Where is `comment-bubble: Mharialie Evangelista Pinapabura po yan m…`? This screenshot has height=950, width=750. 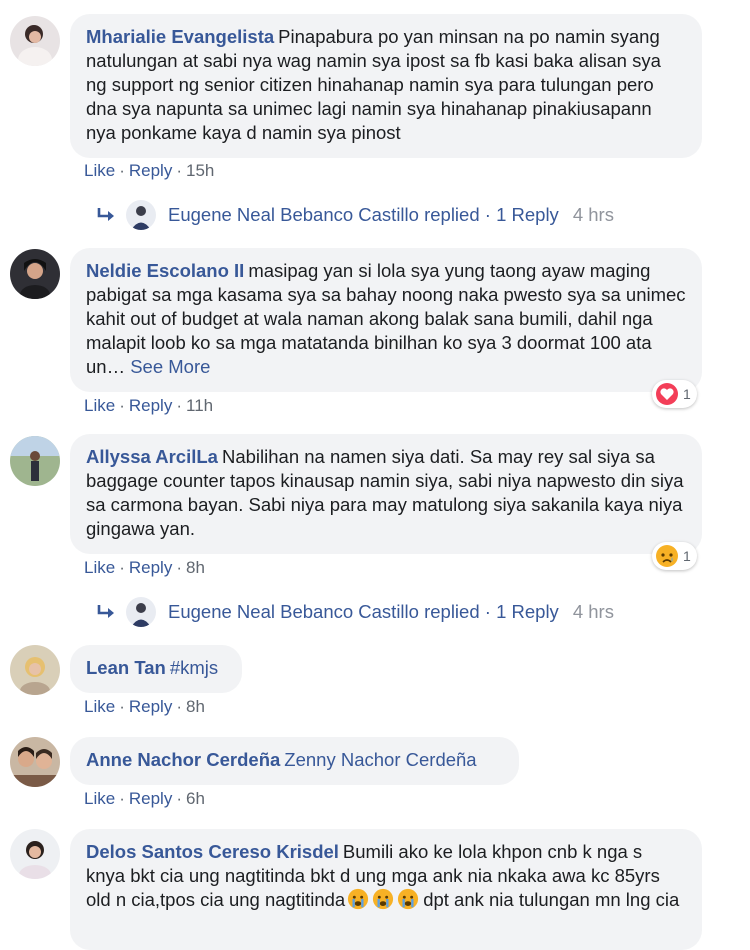 comment-bubble: Mharialie Evangelista Pinapabura po yan m… is located at coordinates (386, 86).